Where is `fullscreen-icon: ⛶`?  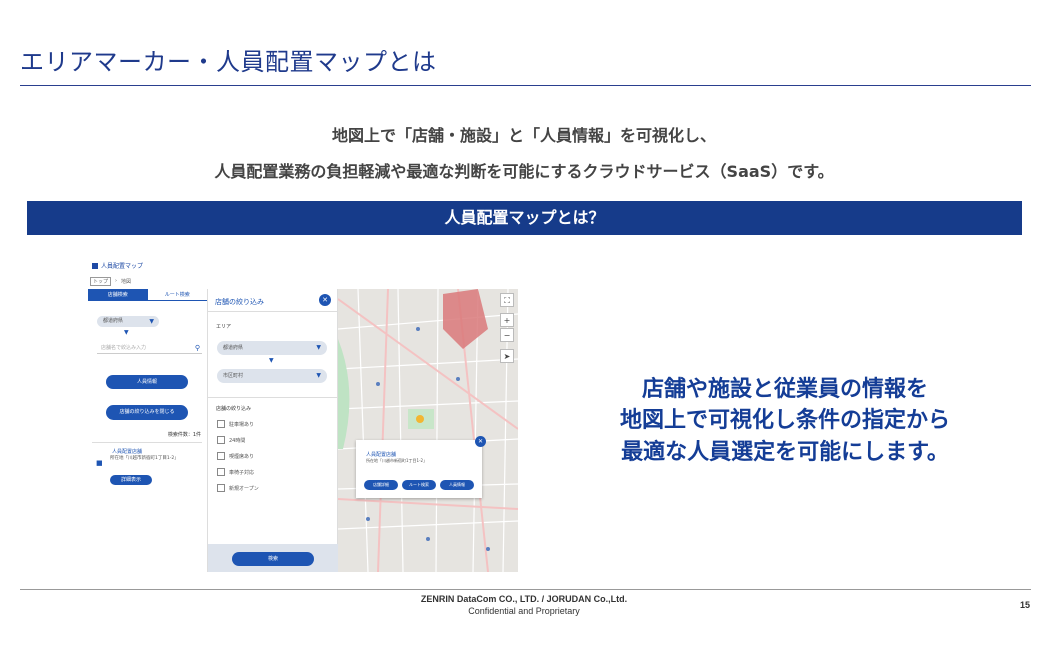
fullscreen-icon: ⛶ is located at coordinates (507, 300).